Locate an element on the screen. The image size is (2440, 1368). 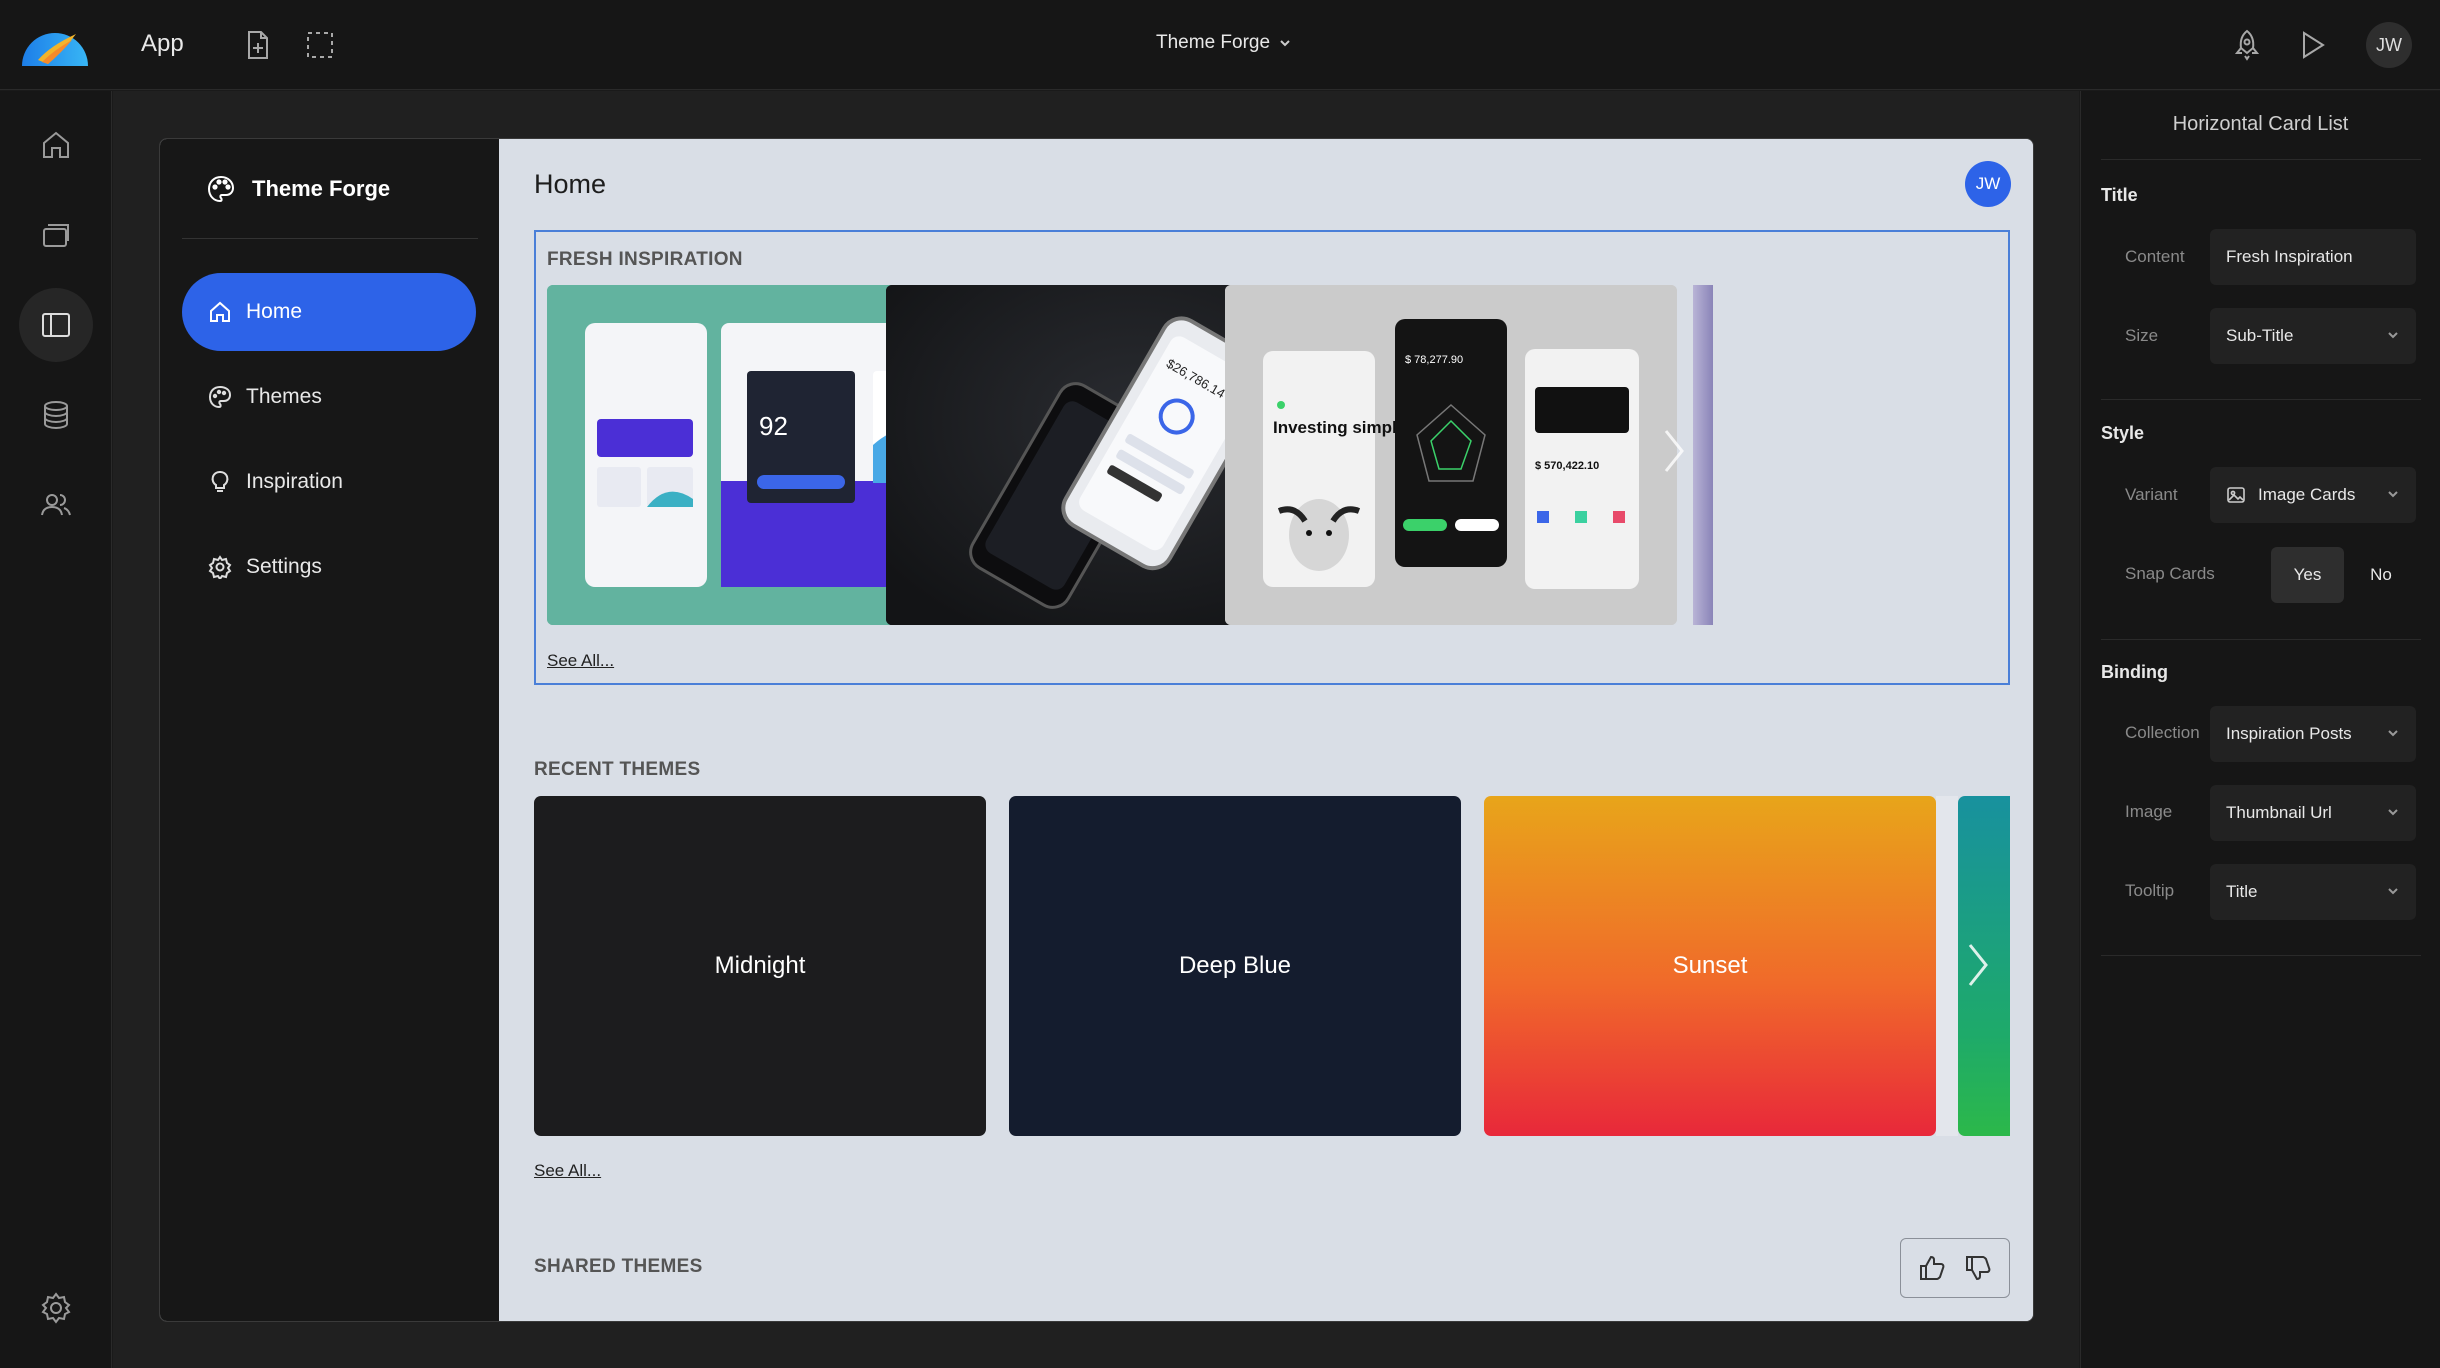
image-select: Thumbnail Url is located at coordinates (2313, 813).